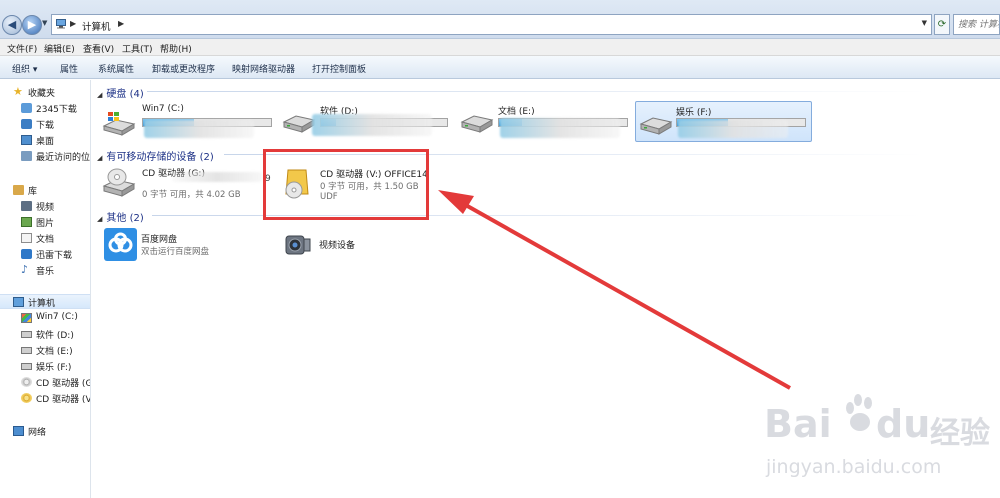 Image resolution: width=1000 pixels, height=498 pixels. What do you see at coordinates (854, 467) in the screenshot?
I see `watermark-url: jingyan.baidu.com` at bounding box center [854, 467].